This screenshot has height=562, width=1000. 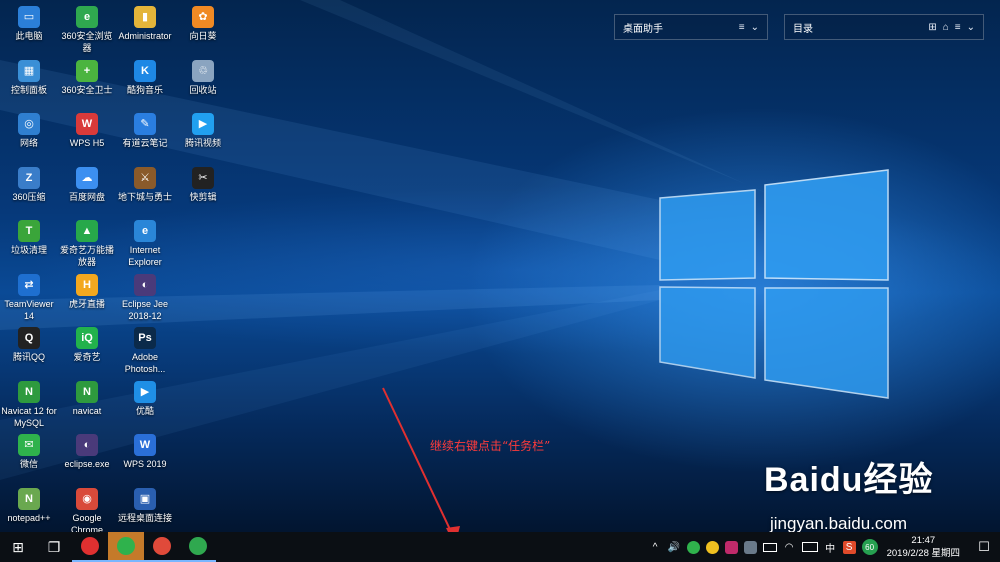 I want to click on desktop-icon-360-zip: Z 360压缩, so click(x=29, y=184).